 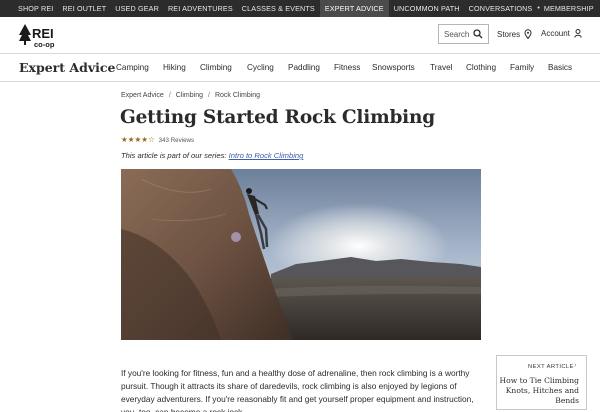 What do you see at coordinates (457, 34) in the screenshot?
I see `search-placeholder: Search` at bounding box center [457, 34].